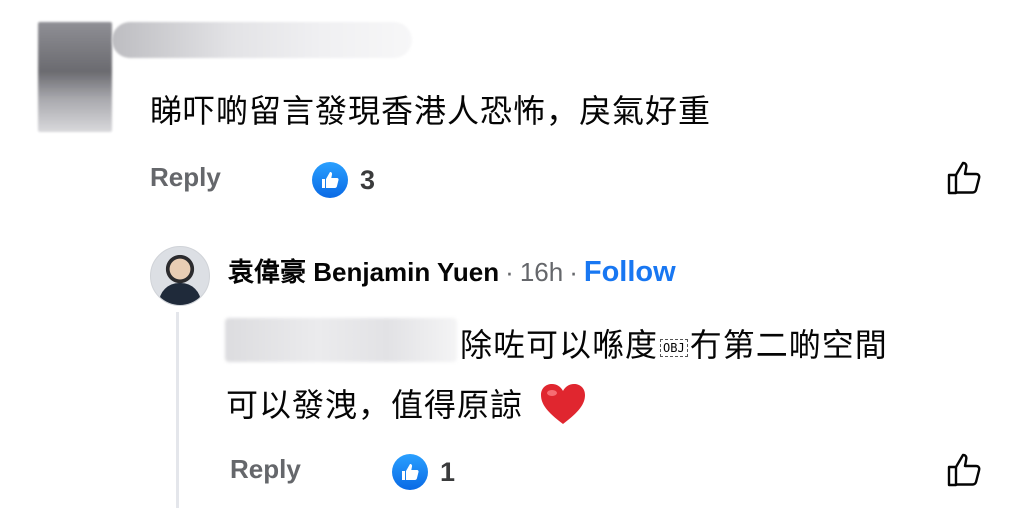 This screenshot has height=510, width=1024. Describe the element at coordinates (788, 345) in the screenshot. I see `reply-text-end: 冇第二啲空間` at that location.